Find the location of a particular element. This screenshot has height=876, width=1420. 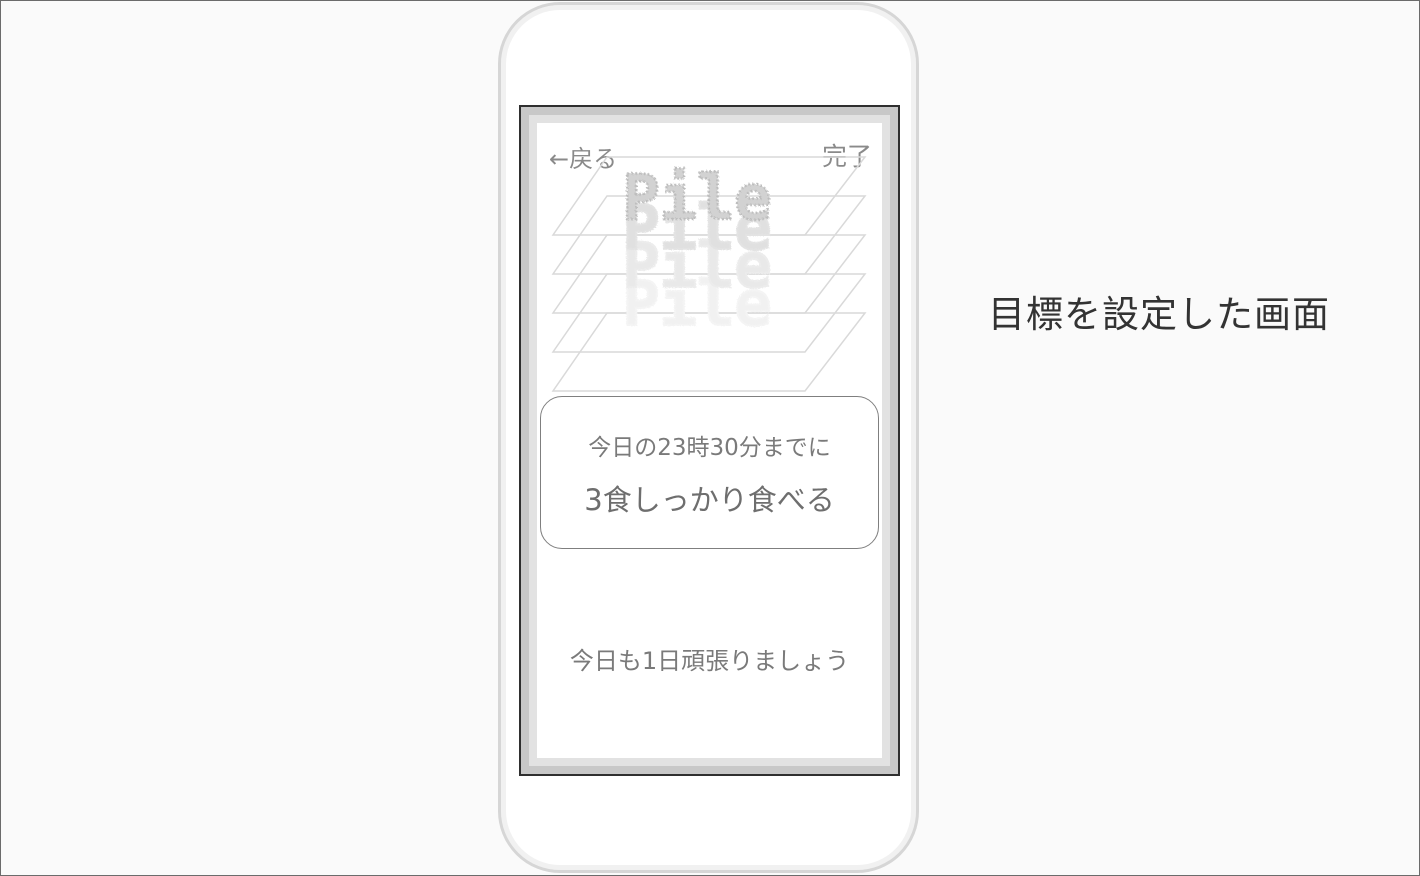

goal-card: 今日の23時30分までに 3食しっかり食べる is located at coordinates (709, 472).